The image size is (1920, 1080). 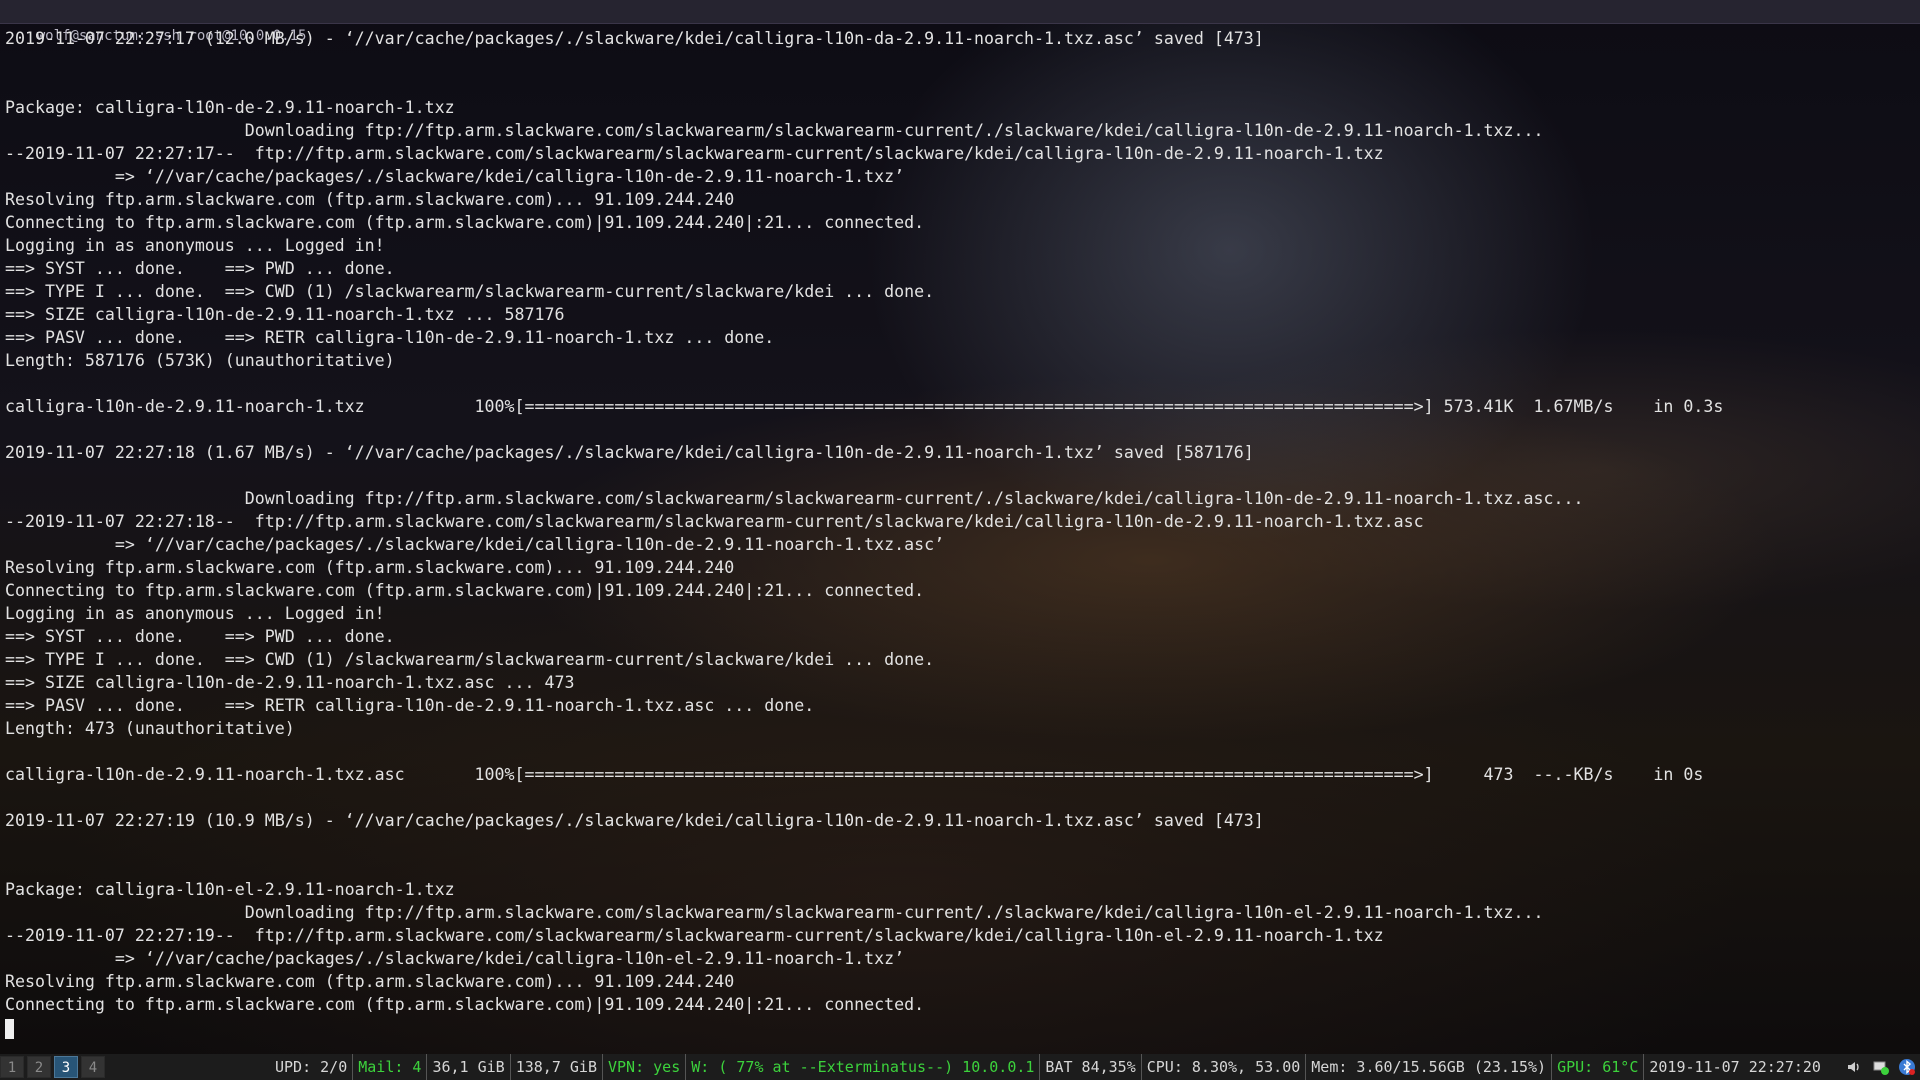 I want to click on vpn-block: VPN: yes, so click(x=645, y=1067).